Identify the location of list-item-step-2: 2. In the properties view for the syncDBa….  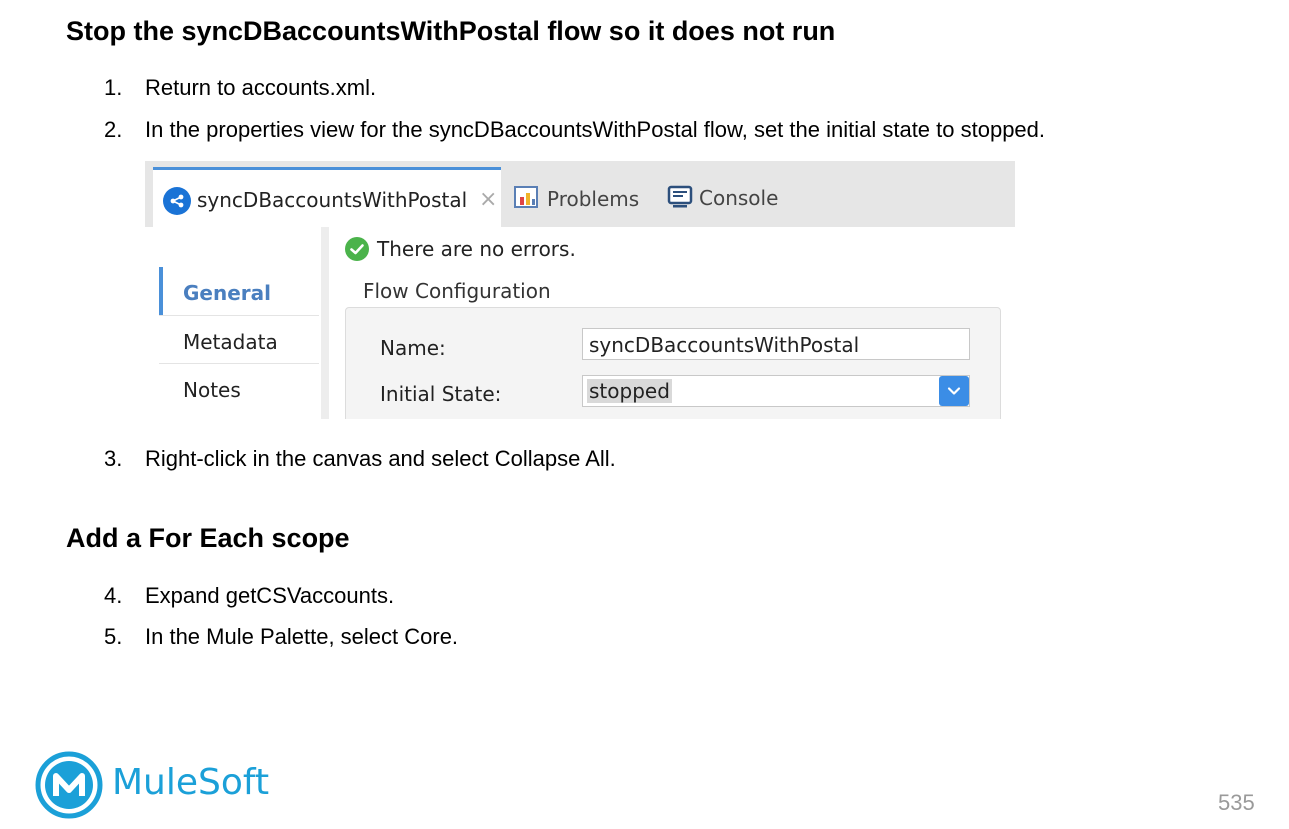
(574, 130).